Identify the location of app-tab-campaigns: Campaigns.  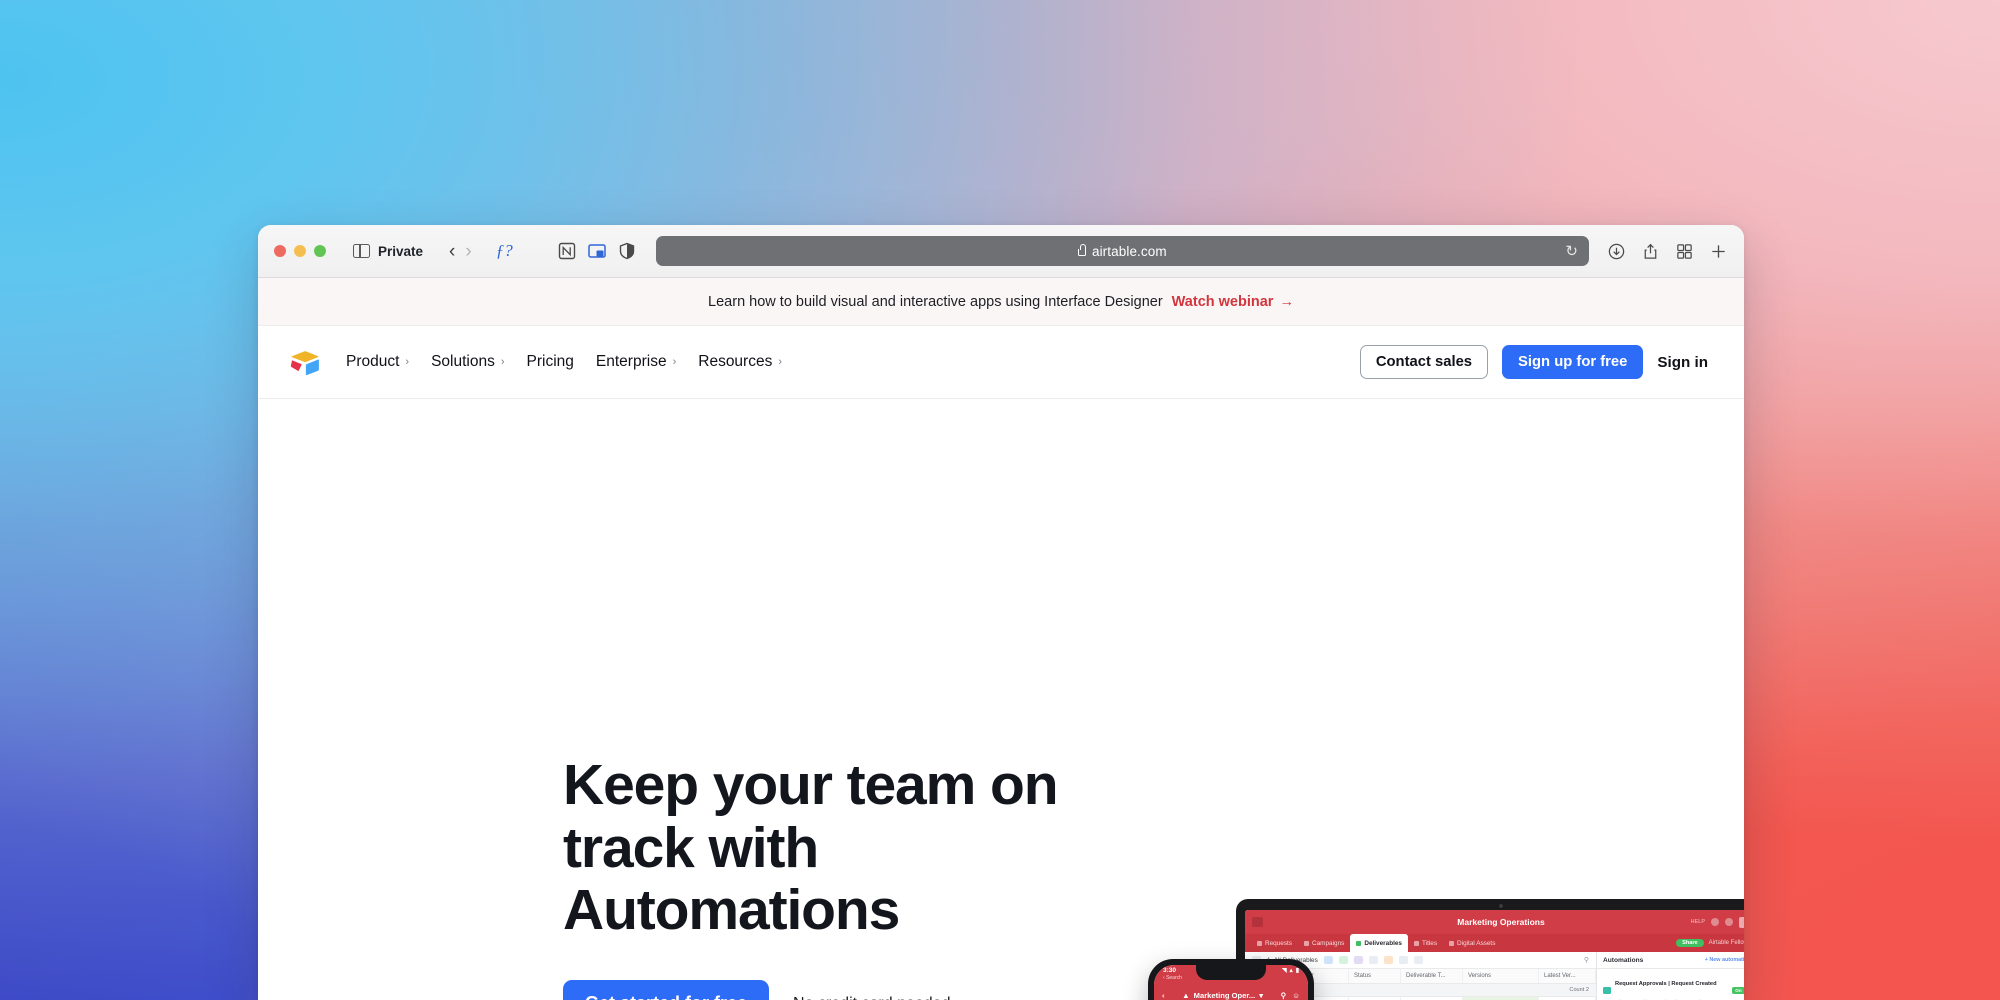
(1324, 943).